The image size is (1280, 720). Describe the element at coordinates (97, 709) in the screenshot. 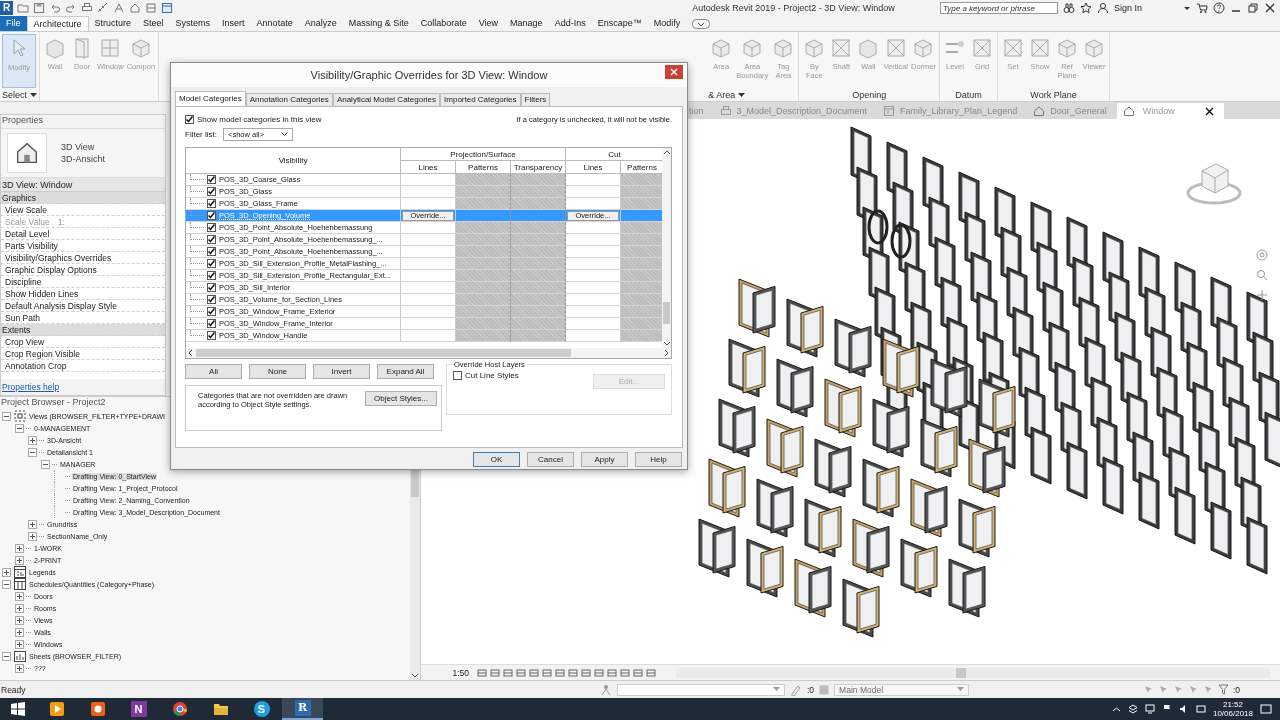

I see `recorder-icon` at that location.